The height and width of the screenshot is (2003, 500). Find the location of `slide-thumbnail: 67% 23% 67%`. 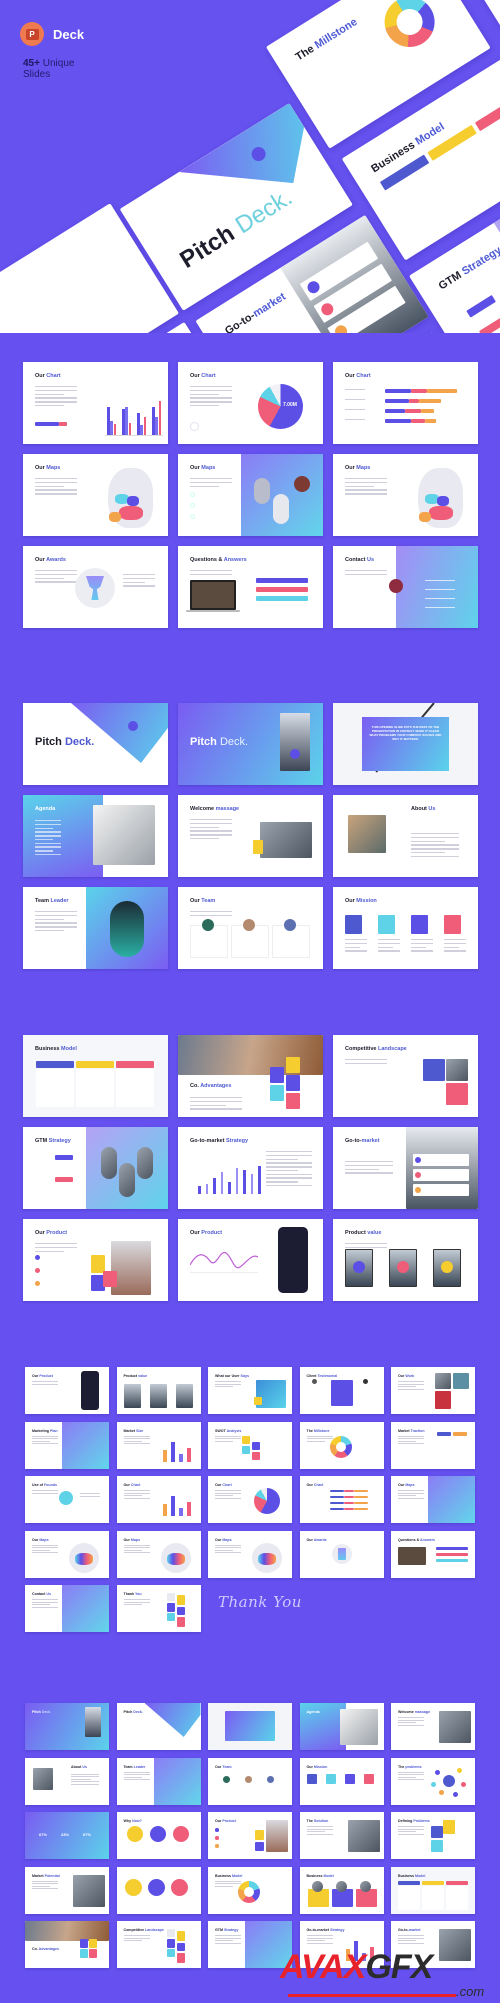

slide-thumbnail: 67% 23% 67% is located at coordinates (67, 1835).